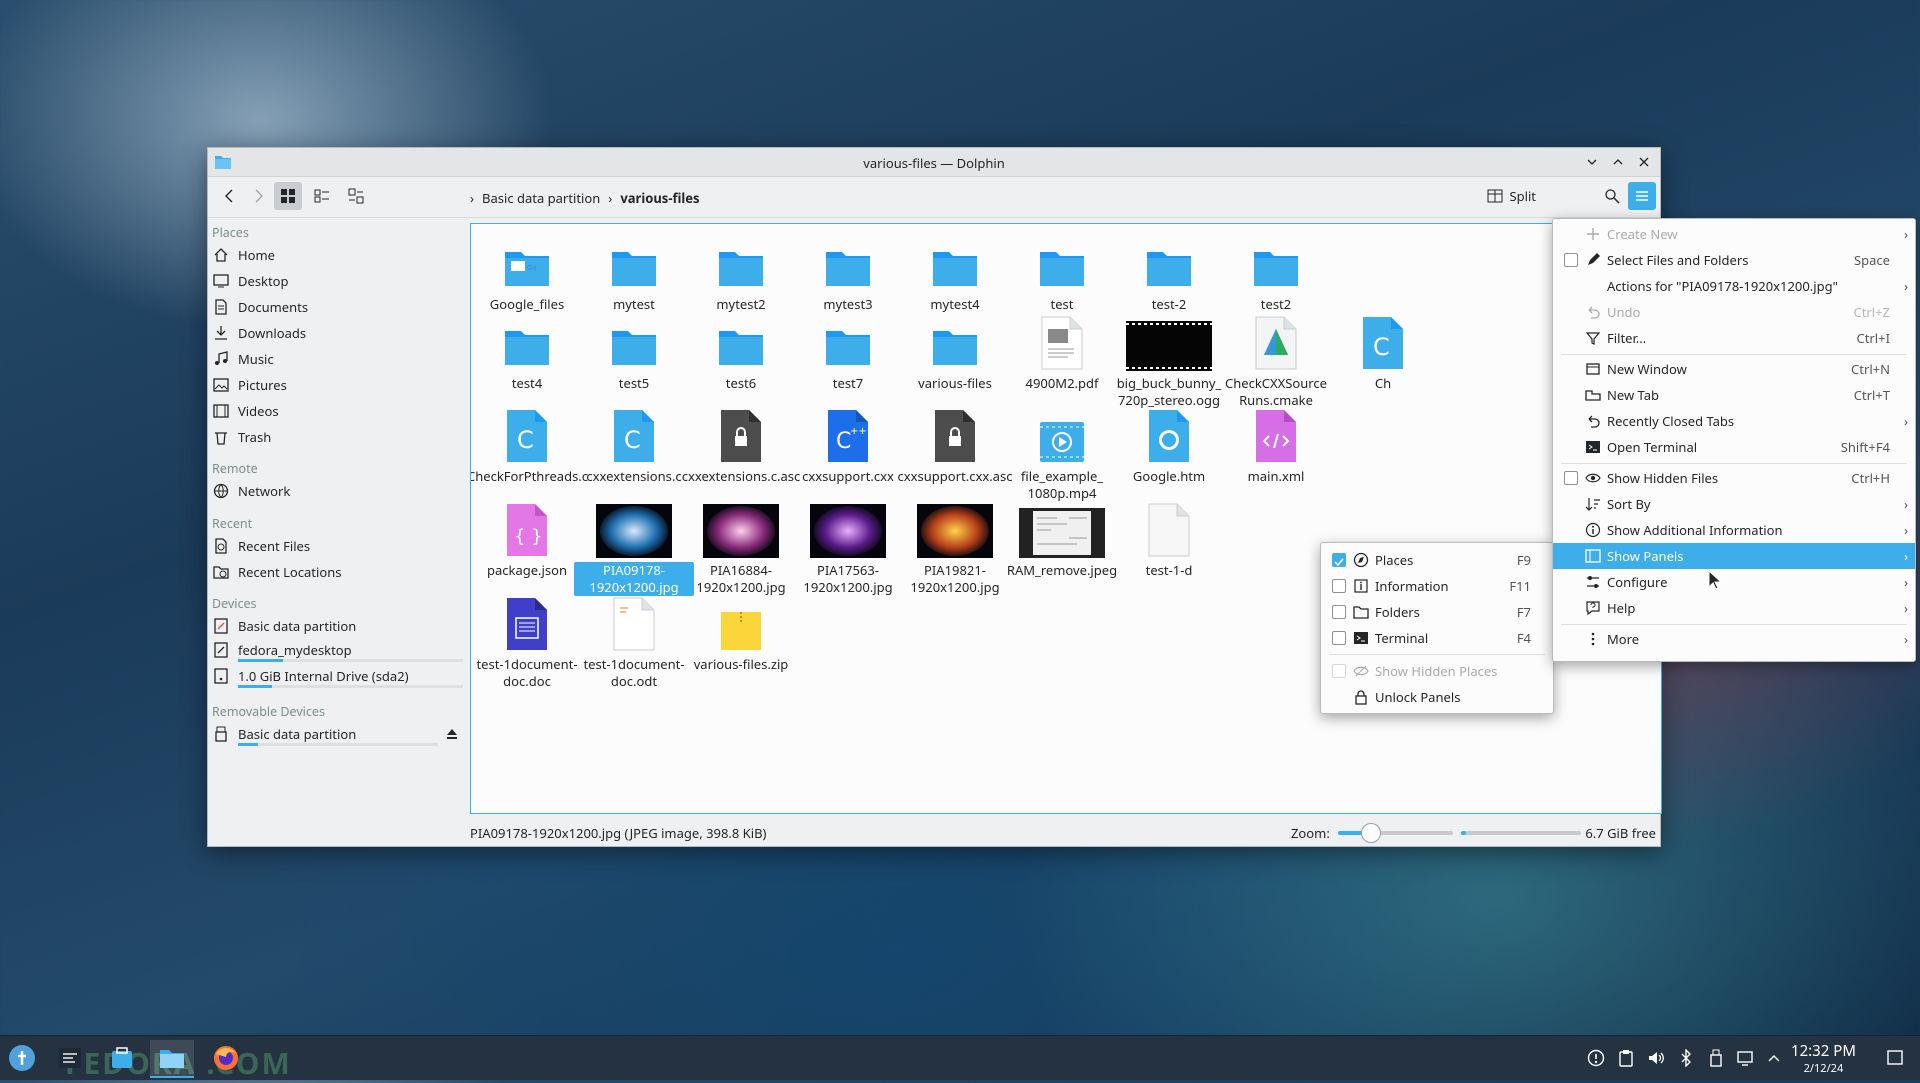  Describe the element at coordinates (1734, 478) in the screenshot. I see `menu-item: Show Hidden Files Ctrl+H` at that location.